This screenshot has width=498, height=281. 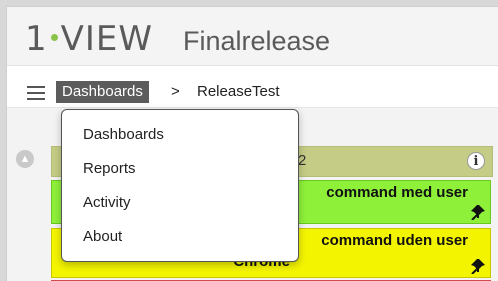 What do you see at coordinates (302, 160) in the screenshot?
I see `group-count: 2` at bounding box center [302, 160].